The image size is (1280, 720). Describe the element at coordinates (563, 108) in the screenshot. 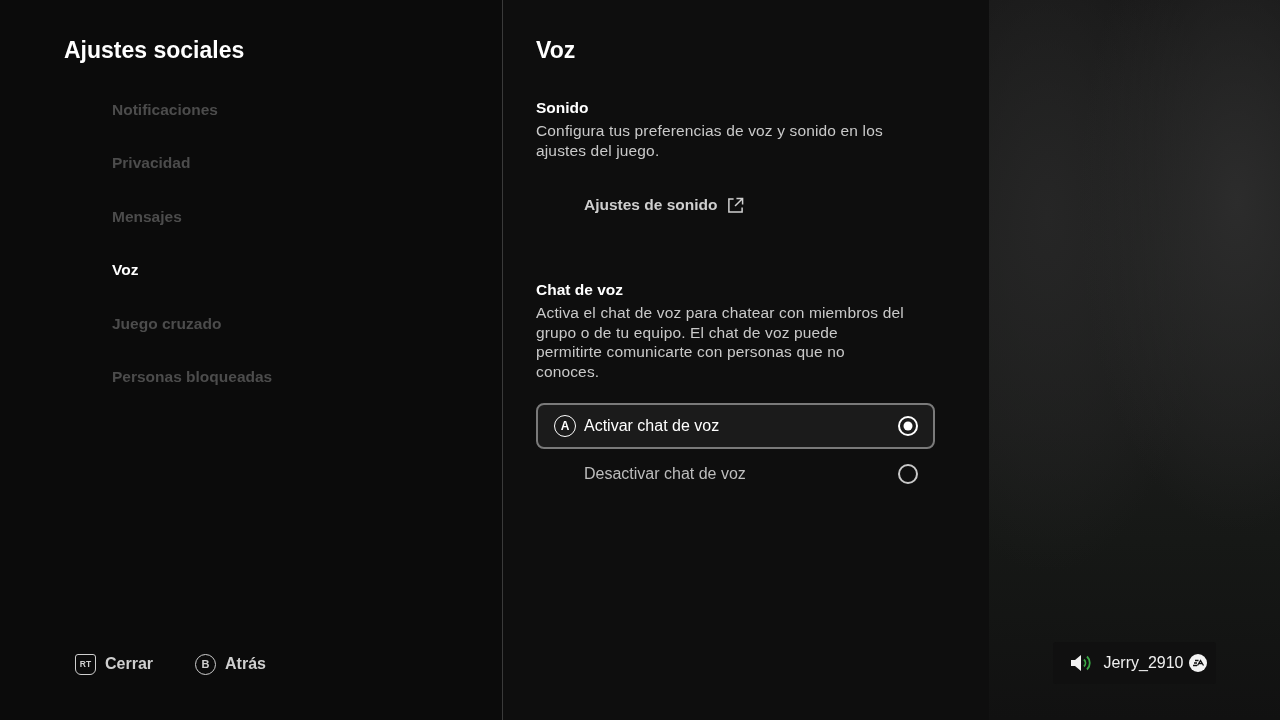

I see `section-heading: Sonido` at that location.